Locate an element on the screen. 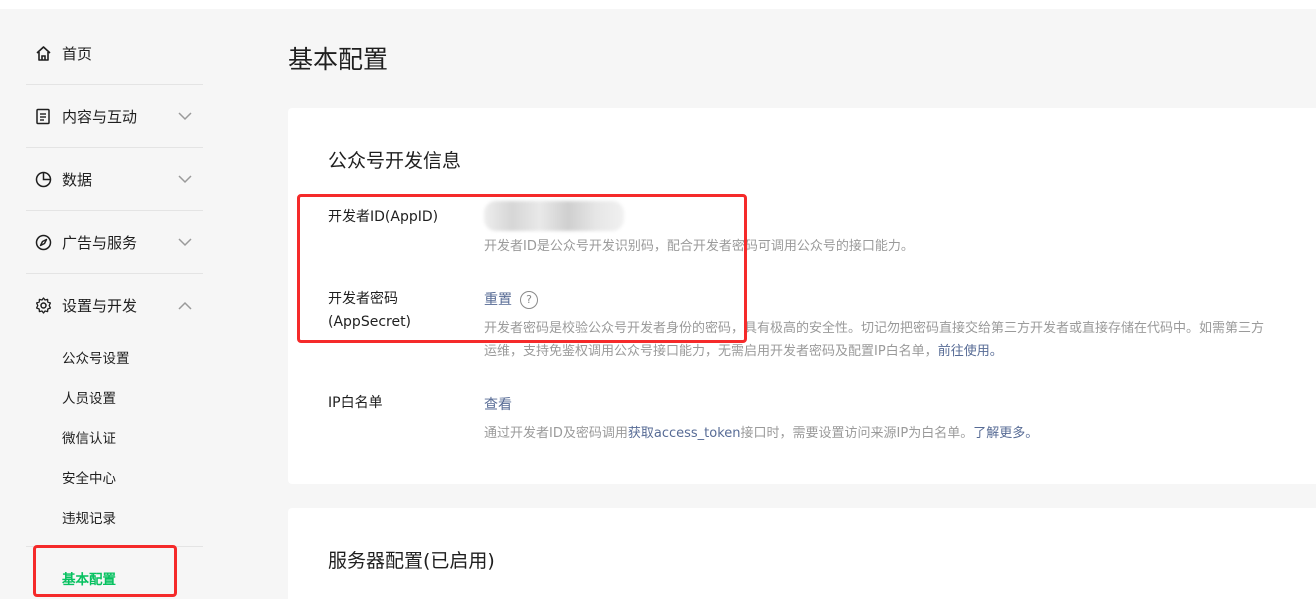 Image resolution: width=1316 pixels, height=599 pixels. ip-whitelist-actions: 查看 is located at coordinates (498, 404).